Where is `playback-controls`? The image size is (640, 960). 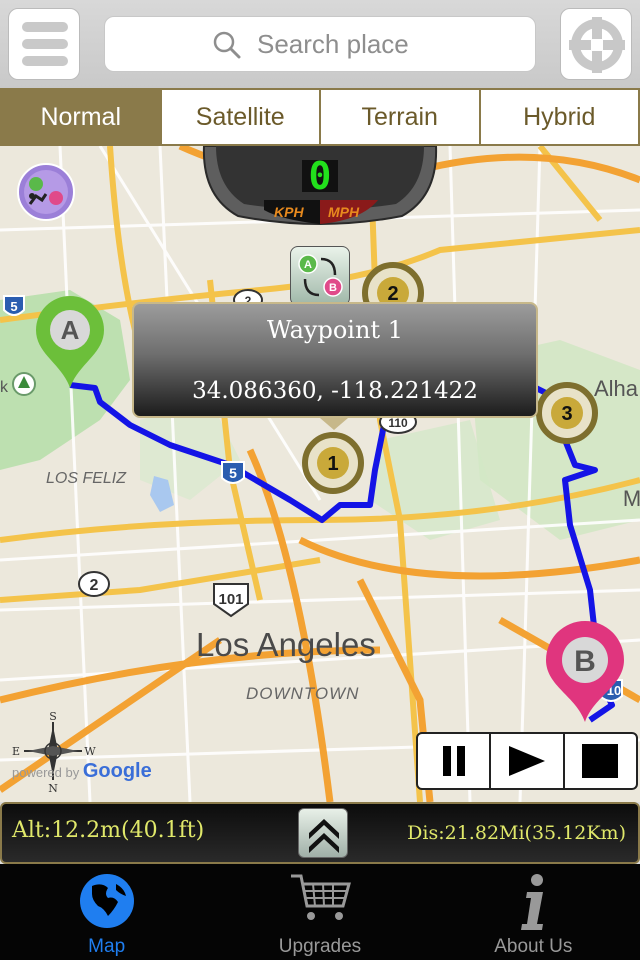 playback-controls is located at coordinates (527, 761).